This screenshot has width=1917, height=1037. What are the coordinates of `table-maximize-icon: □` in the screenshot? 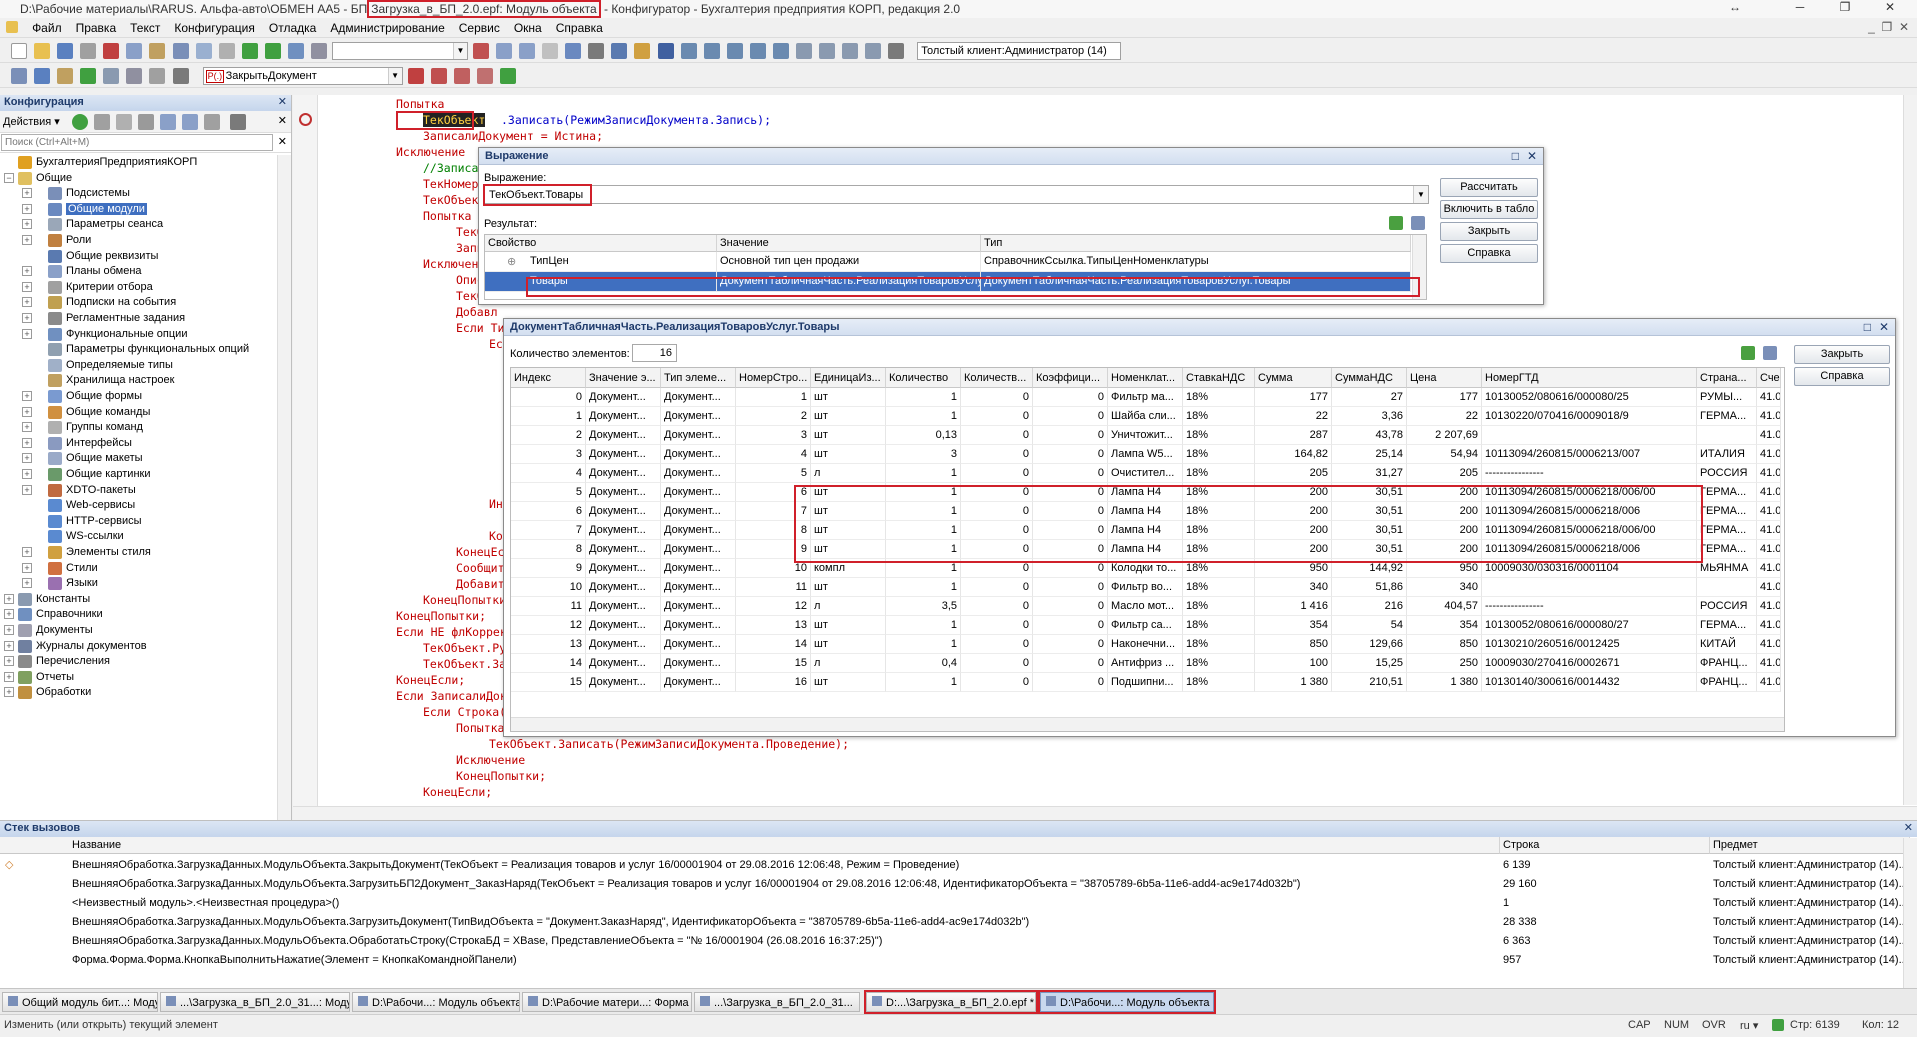 It's located at (1867, 327).